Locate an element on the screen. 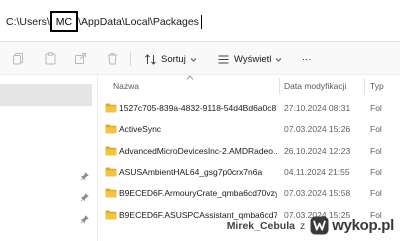 This screenshot has height=241, width=400. path-prefix: C:\Users\ is located at coordinates (28, 21).